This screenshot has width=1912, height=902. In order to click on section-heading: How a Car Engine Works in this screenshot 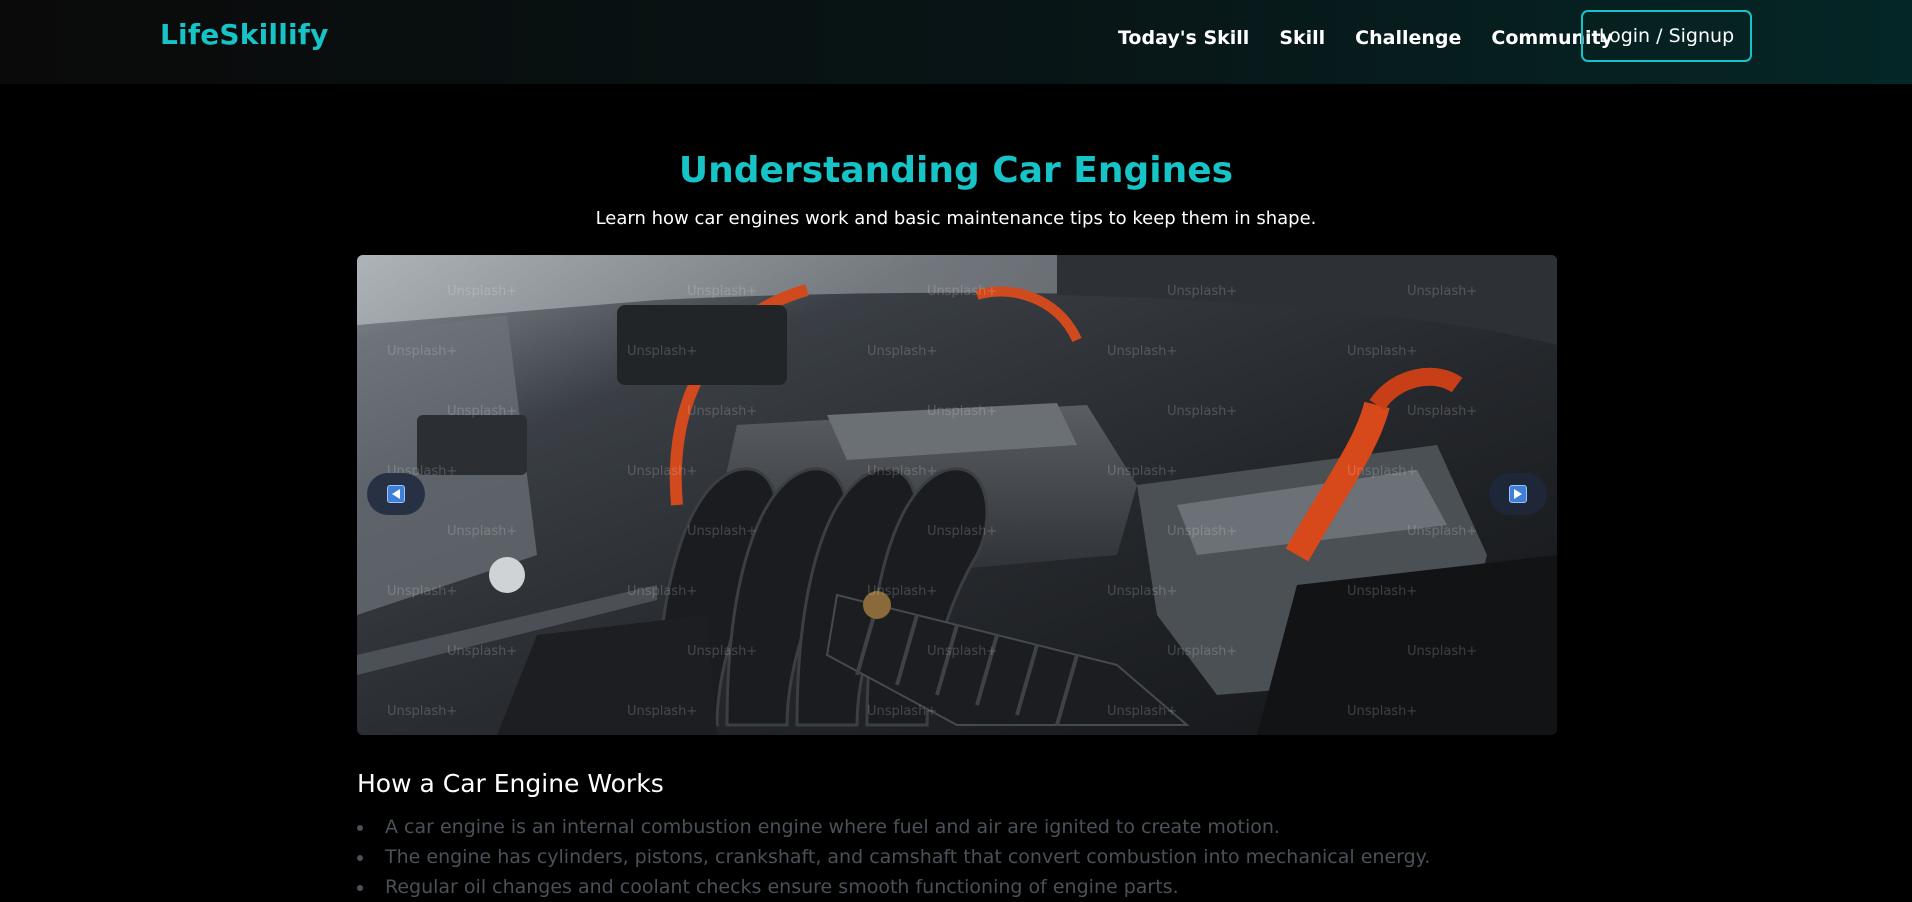, I will do `click(510, 783)`.